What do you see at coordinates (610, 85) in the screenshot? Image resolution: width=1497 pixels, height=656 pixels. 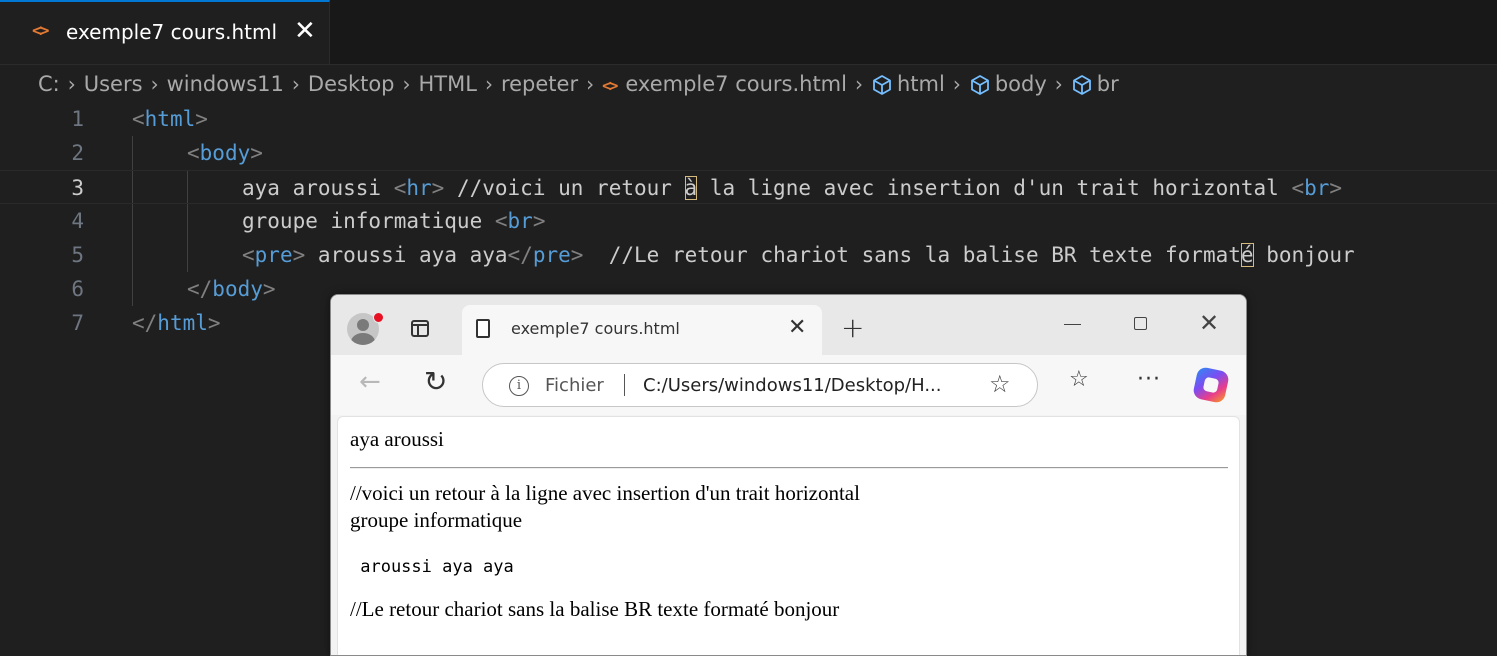 I see `html-file-icon: <>` at bounding box center [610, 85].